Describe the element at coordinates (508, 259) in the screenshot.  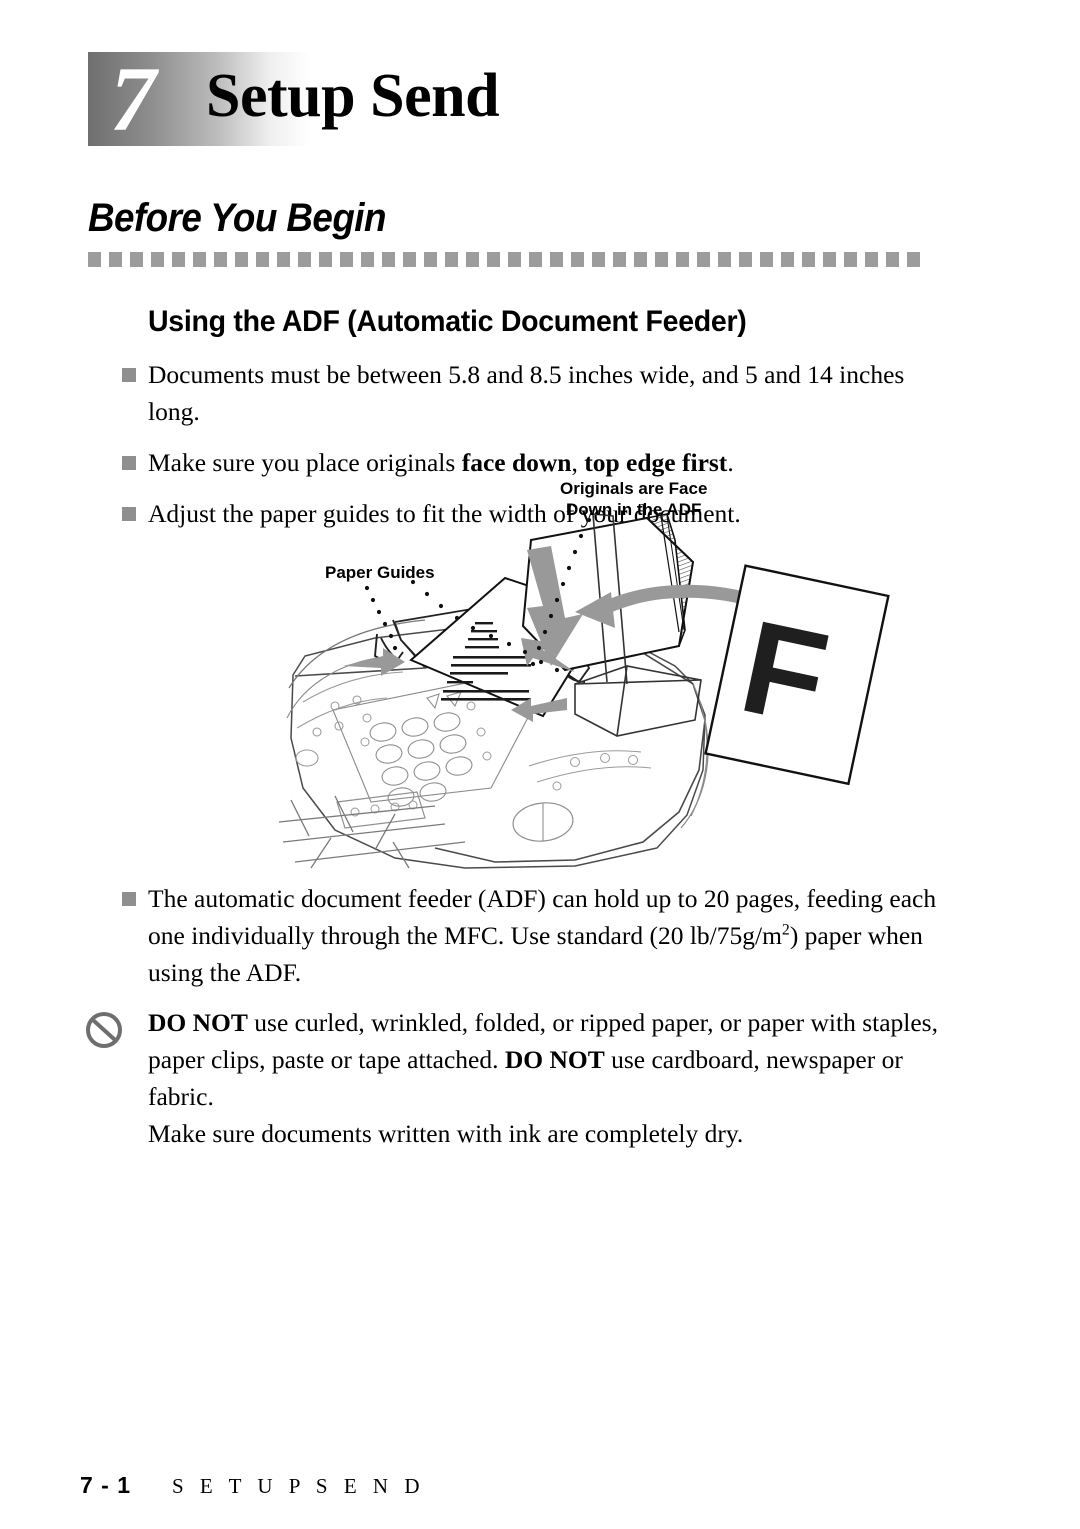
I see `section-divider` at that location.